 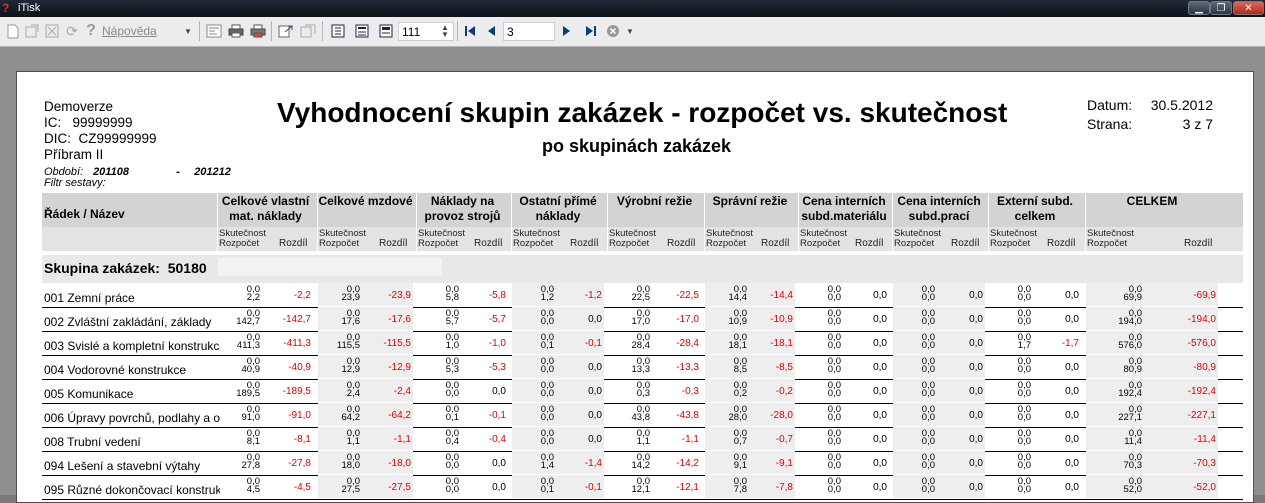 I want to click on close-button: ✕, so click(x=1248, y=8).